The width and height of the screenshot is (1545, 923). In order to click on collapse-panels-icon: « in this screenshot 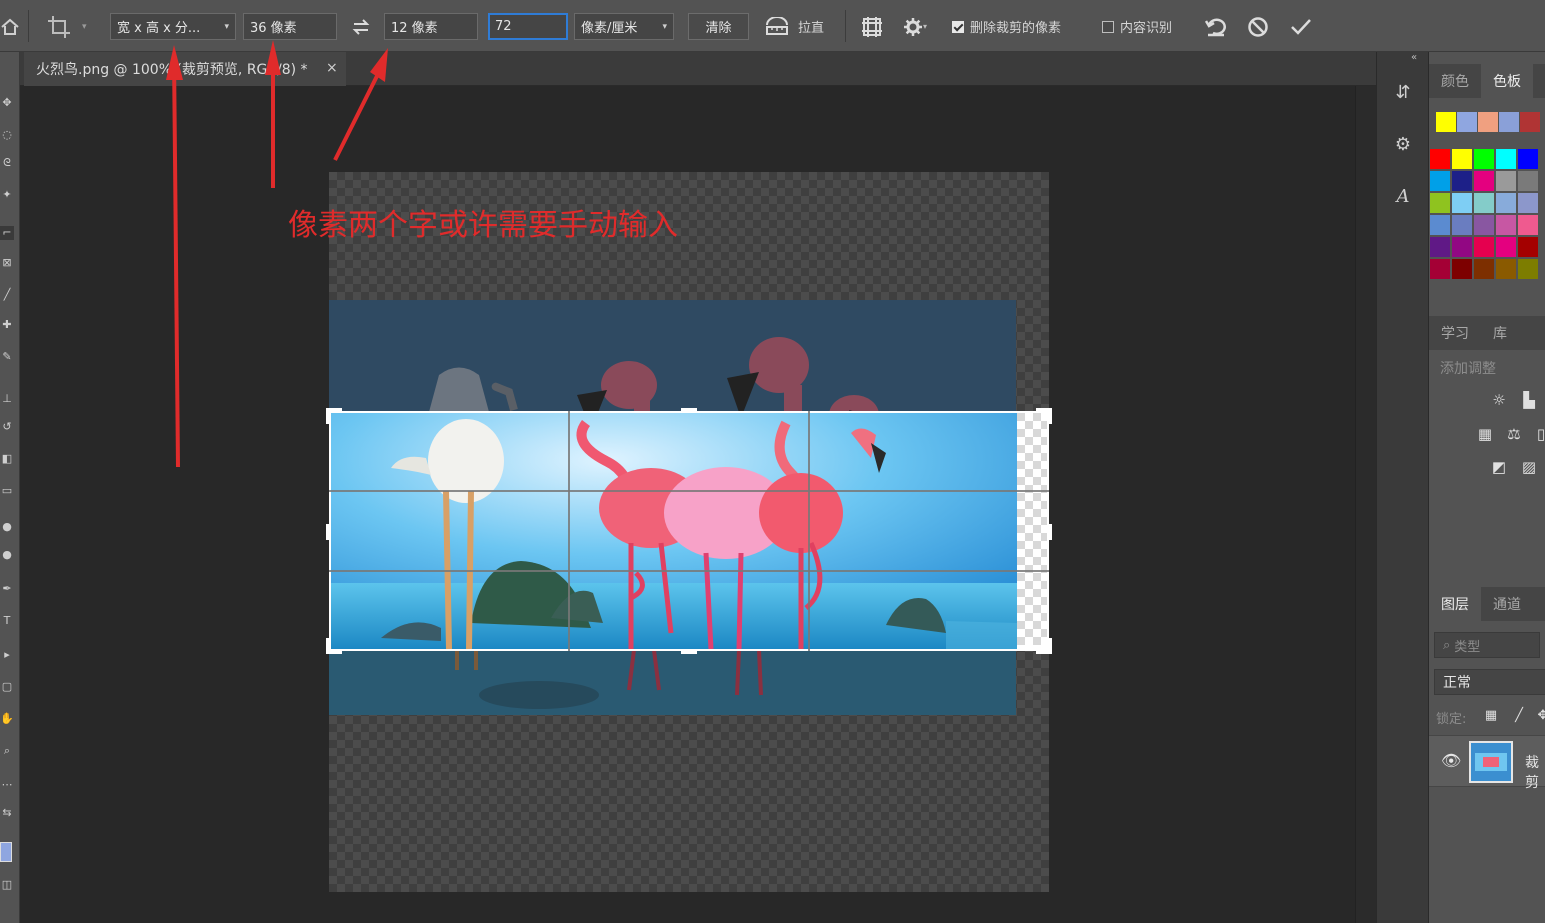, I will do `click(1414, 57)`.